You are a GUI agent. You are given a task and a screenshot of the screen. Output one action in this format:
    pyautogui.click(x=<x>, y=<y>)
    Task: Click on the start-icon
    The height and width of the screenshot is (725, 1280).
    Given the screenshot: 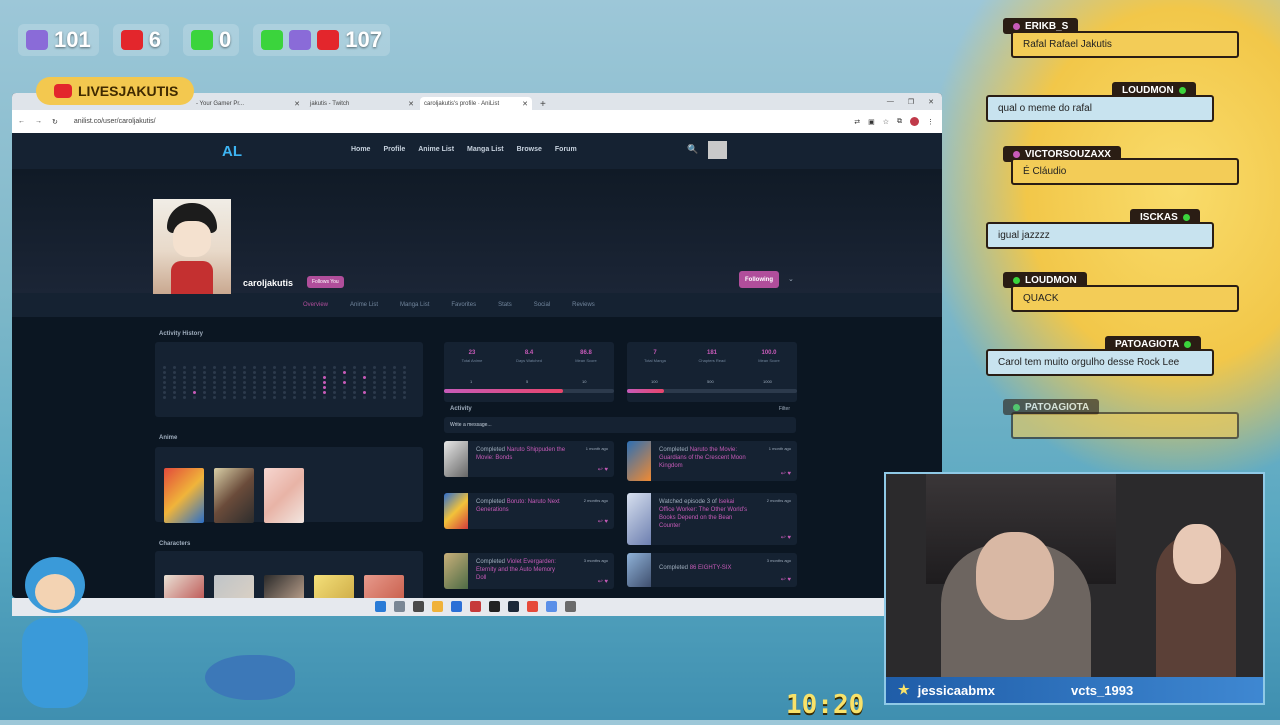 What is the action you would take?
    pyautogui.click(x=380, y=606)
    